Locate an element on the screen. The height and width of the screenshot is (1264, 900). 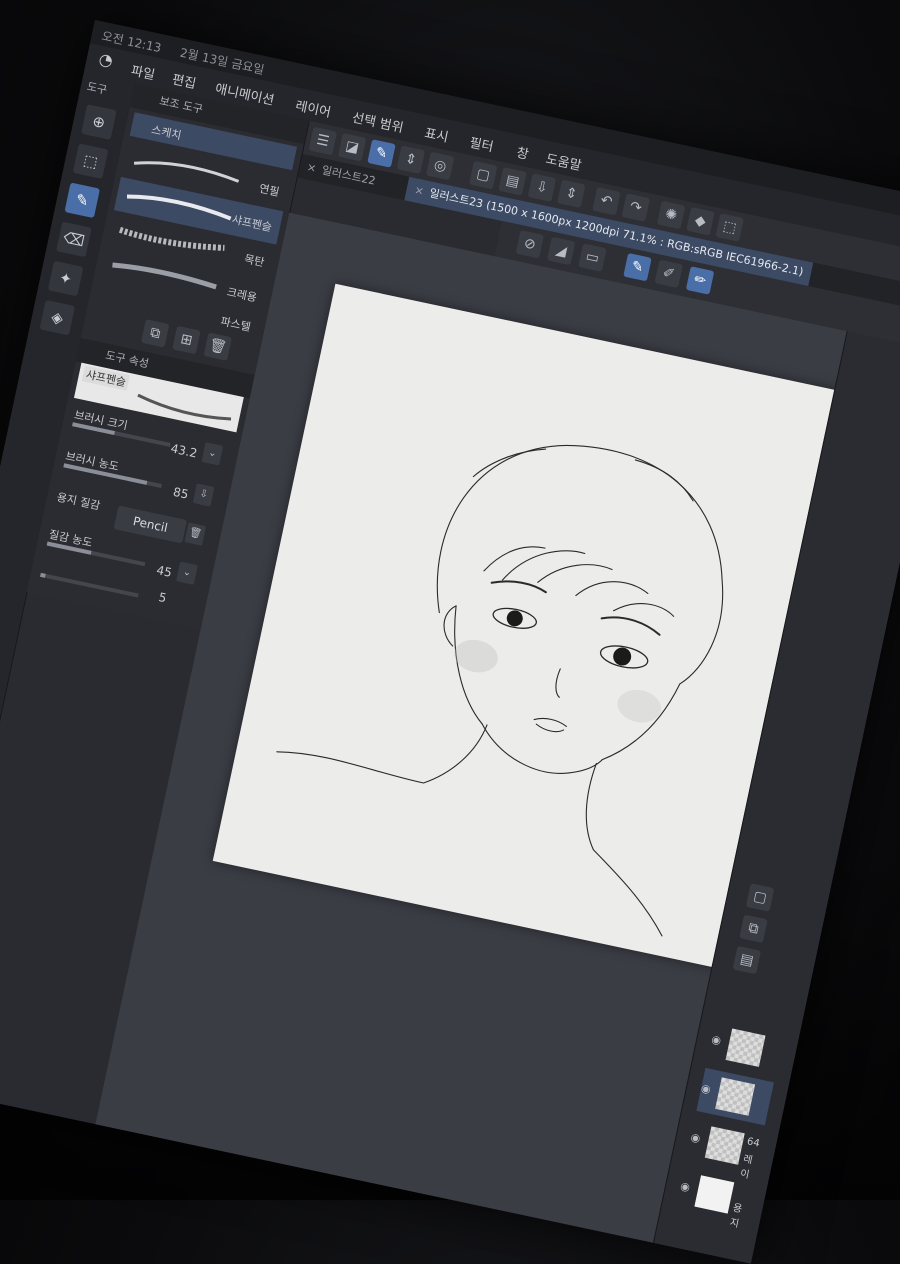
save-icon: ⇩ is located at coordinates (542, 187).